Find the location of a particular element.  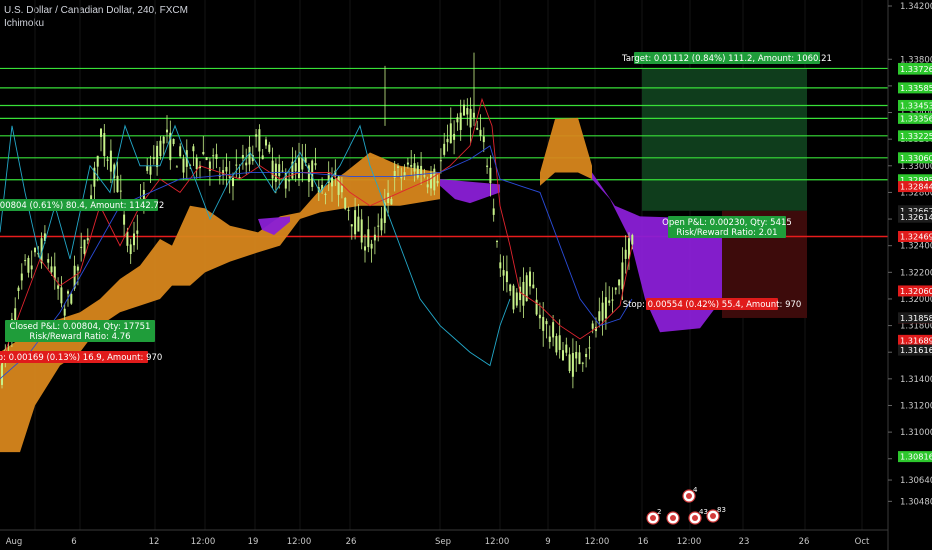

y-tick-label: 1.32400 is located at coordinates (916, 247).